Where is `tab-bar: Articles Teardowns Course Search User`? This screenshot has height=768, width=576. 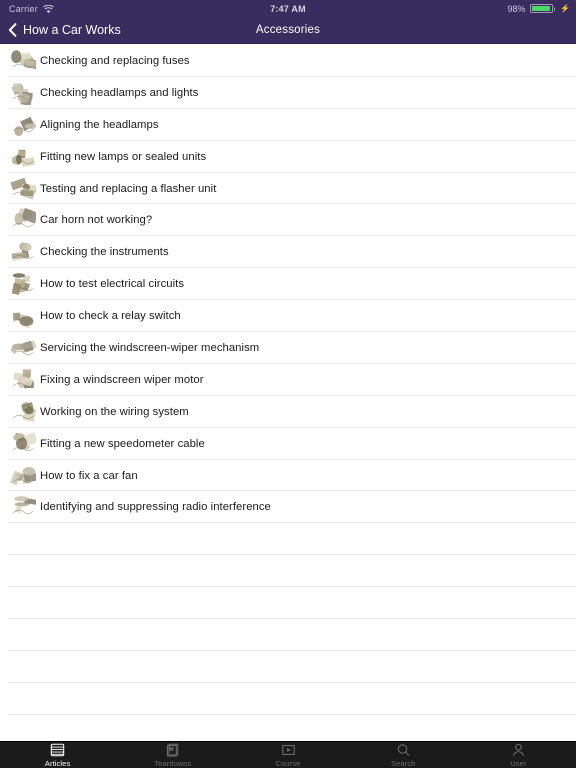 tab-bar: Articles Teardowns Course Search User is located at coordinates (288, 754).